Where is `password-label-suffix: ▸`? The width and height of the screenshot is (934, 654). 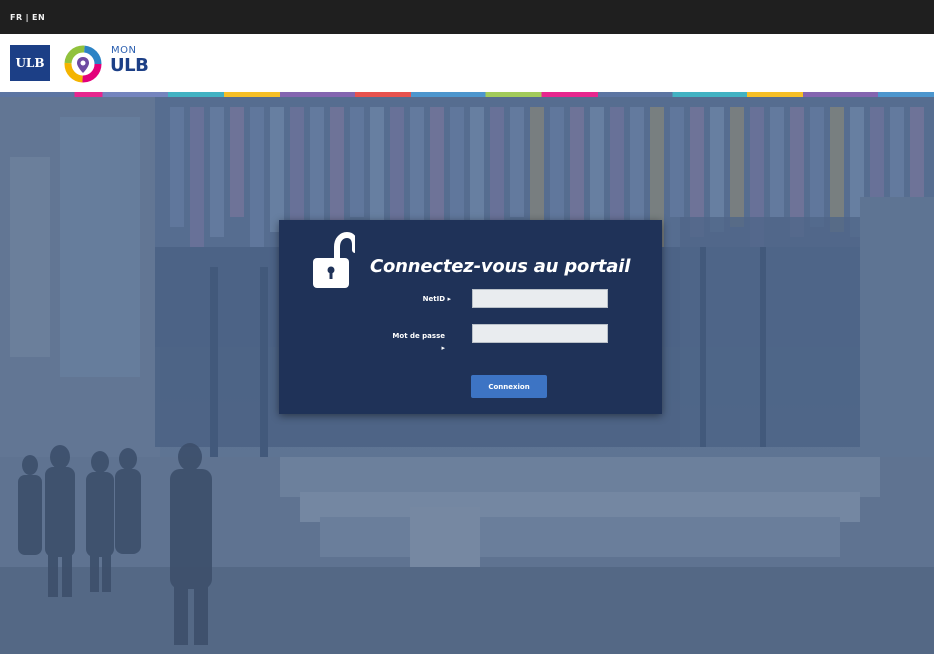 password-label-suffix: ▸ is located at coordinates (443, 348).